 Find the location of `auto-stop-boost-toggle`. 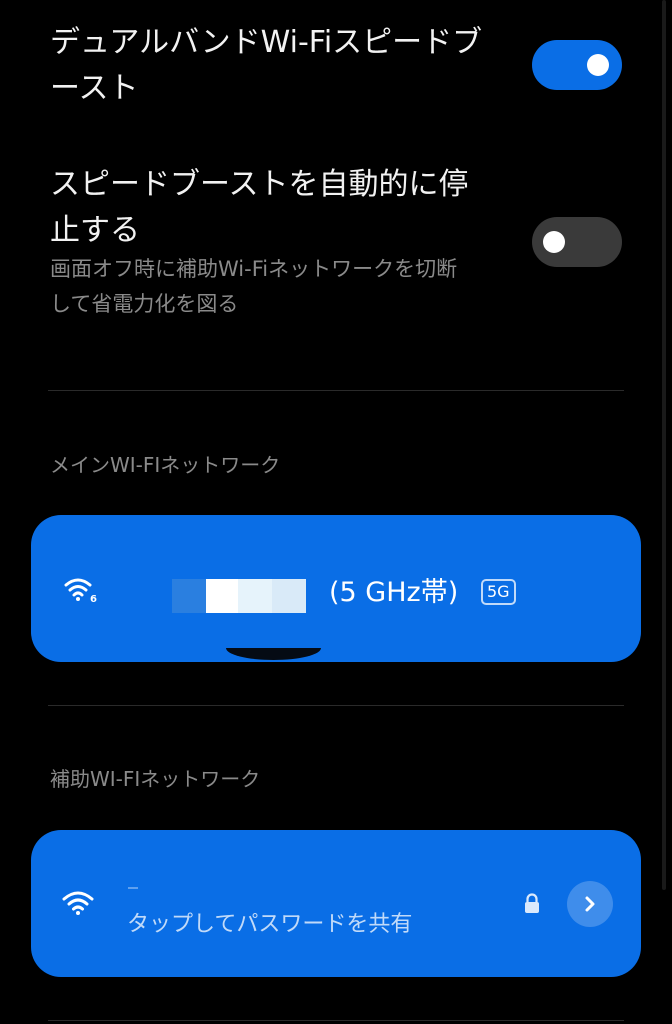

auto-stop-boost-toggle is located at coordinates (577, 242).